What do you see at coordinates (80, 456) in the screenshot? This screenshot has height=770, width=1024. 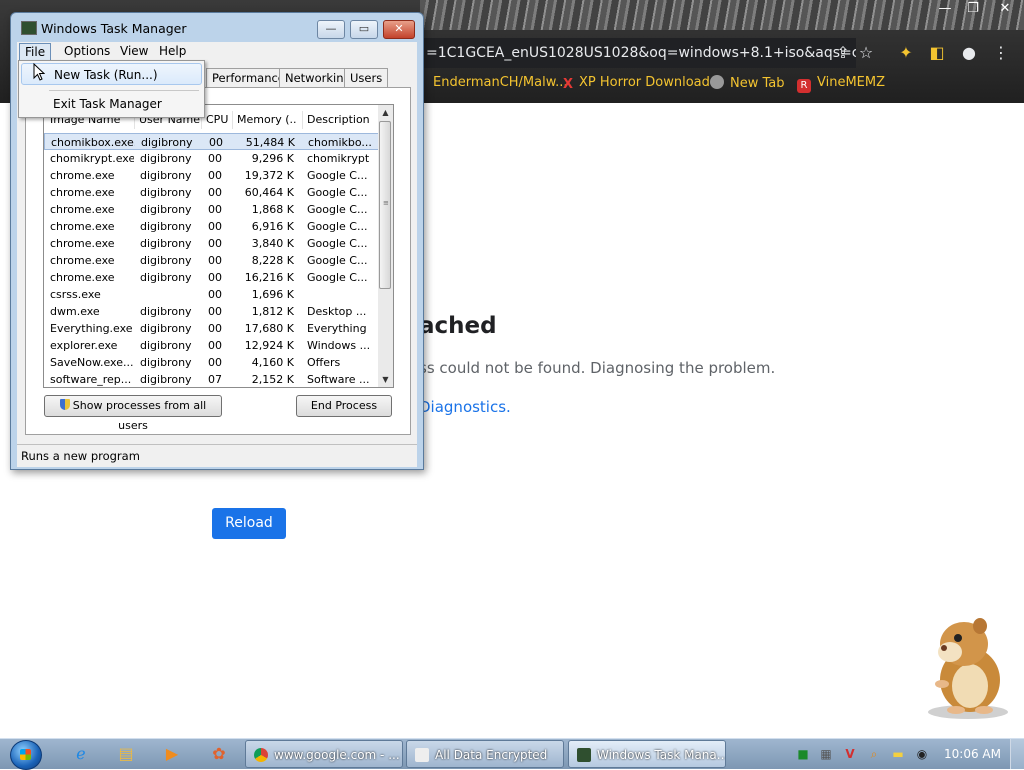 I see `status-text: Runs a new program` at bounding box center [80, 456].